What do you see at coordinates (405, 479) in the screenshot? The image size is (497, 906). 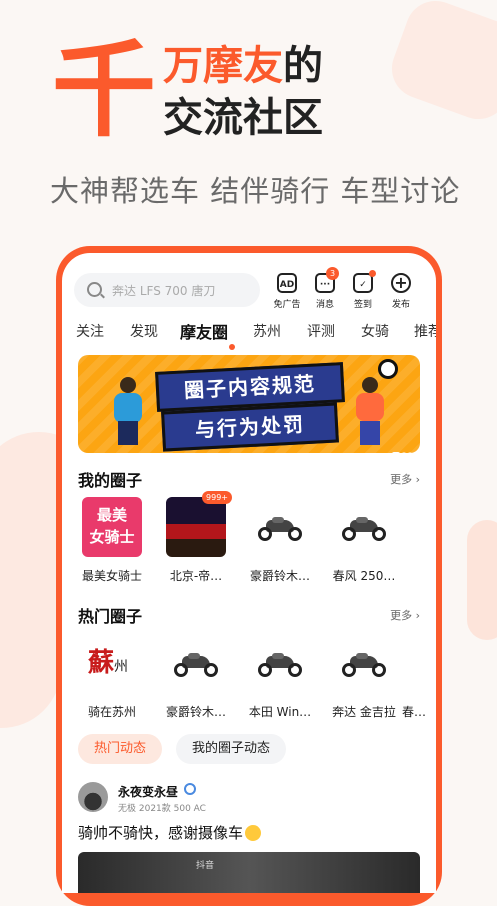 I see `my-circles-more-link: 更多 ›` at bounding box center [405, 479].